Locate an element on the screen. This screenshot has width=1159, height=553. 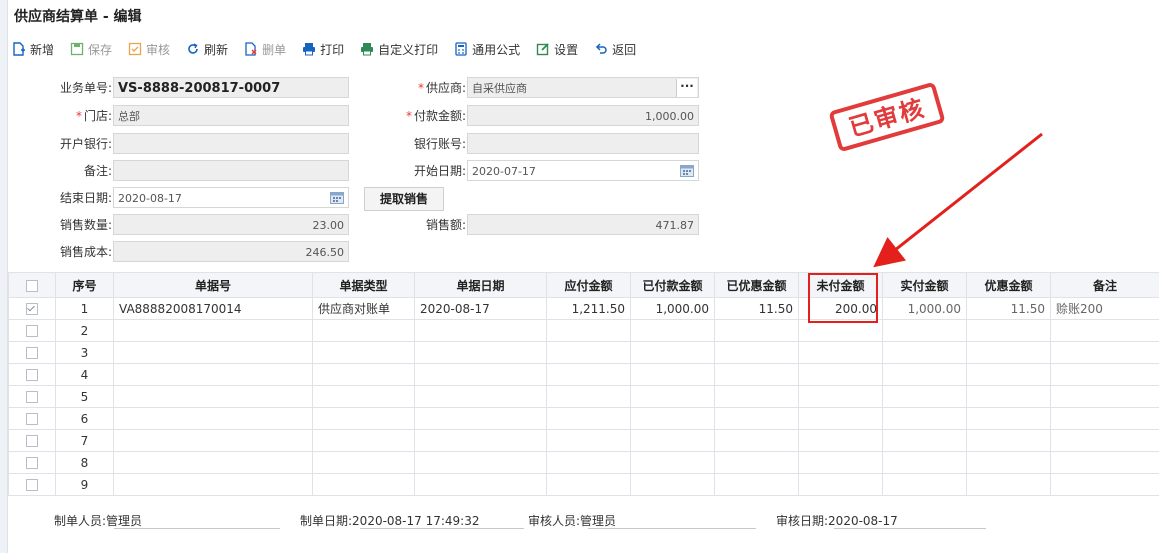
cell-doc-no: VA88882008170014 is located at coordinates (213, 308).